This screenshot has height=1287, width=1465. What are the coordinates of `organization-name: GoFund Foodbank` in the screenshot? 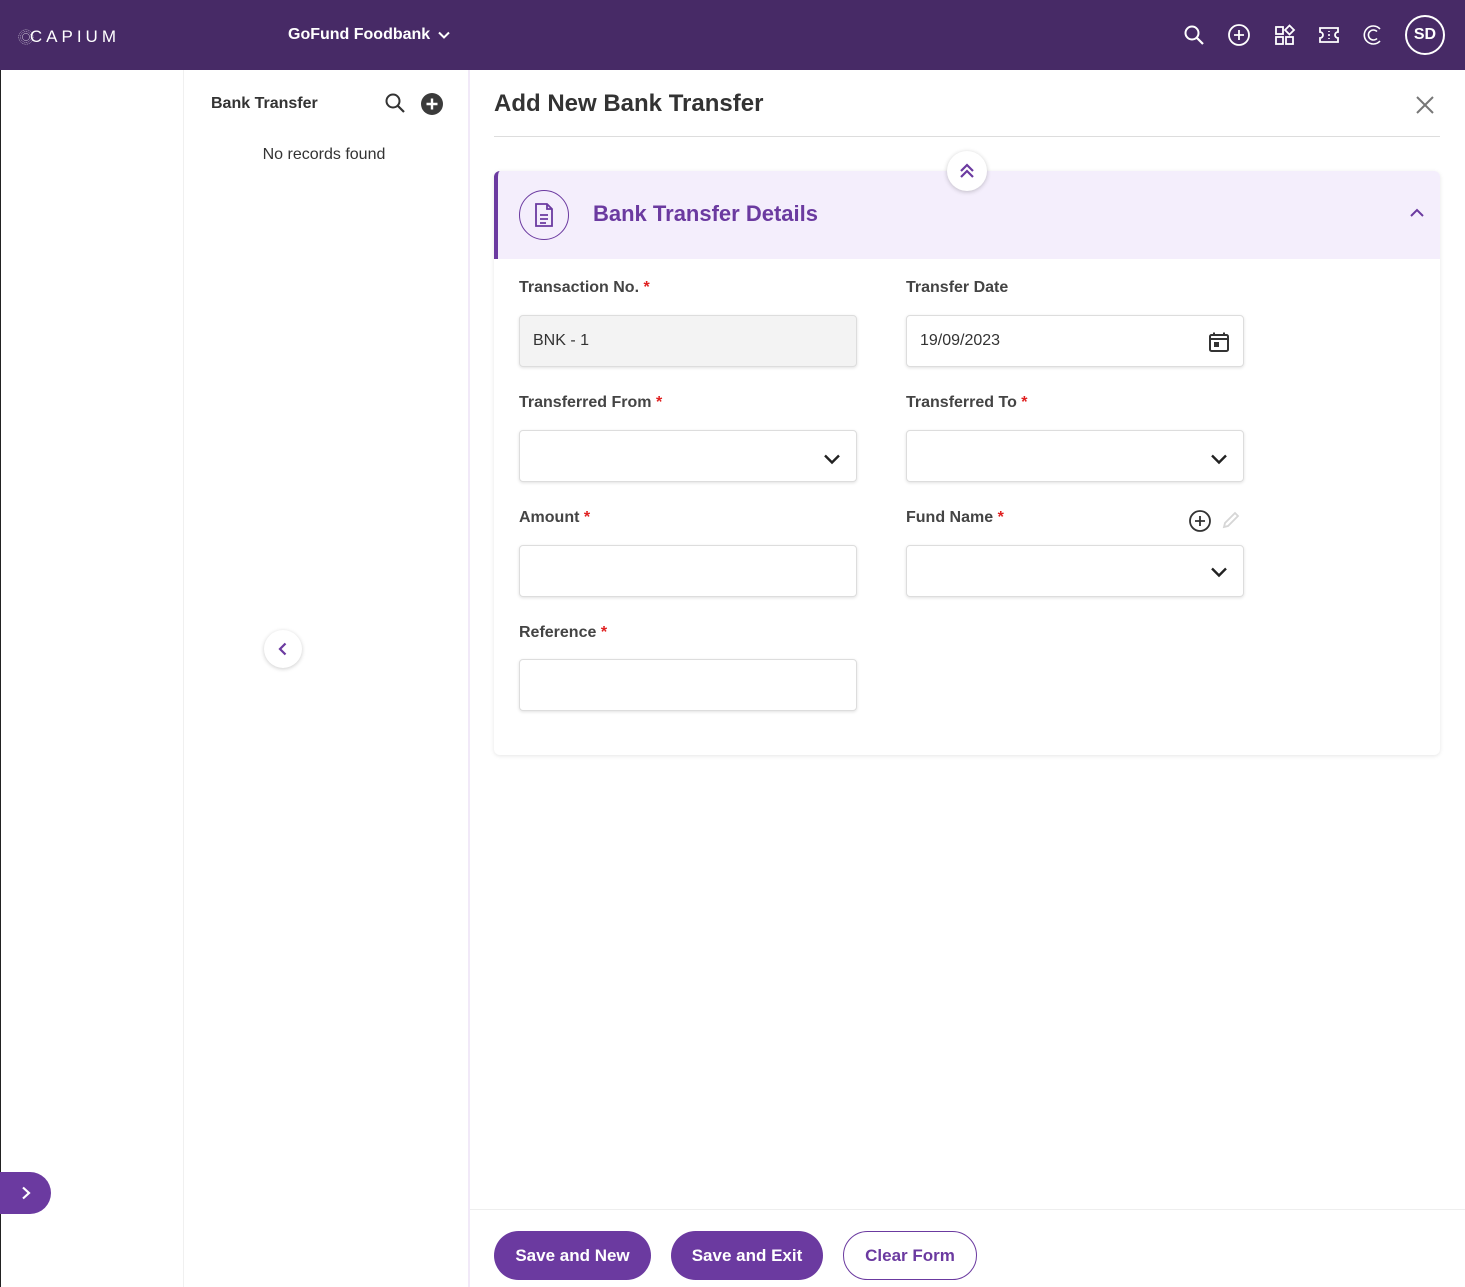 It's located at (359, 34).